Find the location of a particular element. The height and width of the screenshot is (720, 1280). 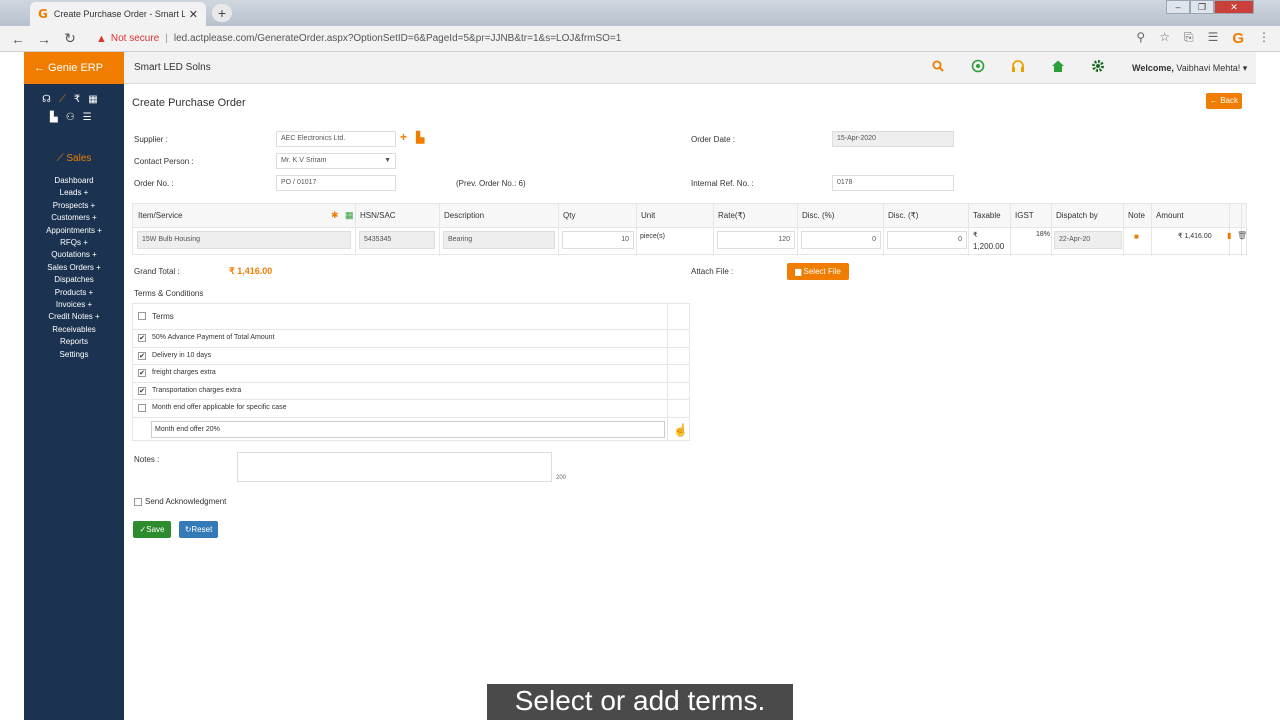

extension-icon: ⎘ is located at coordinates (1189, 38).